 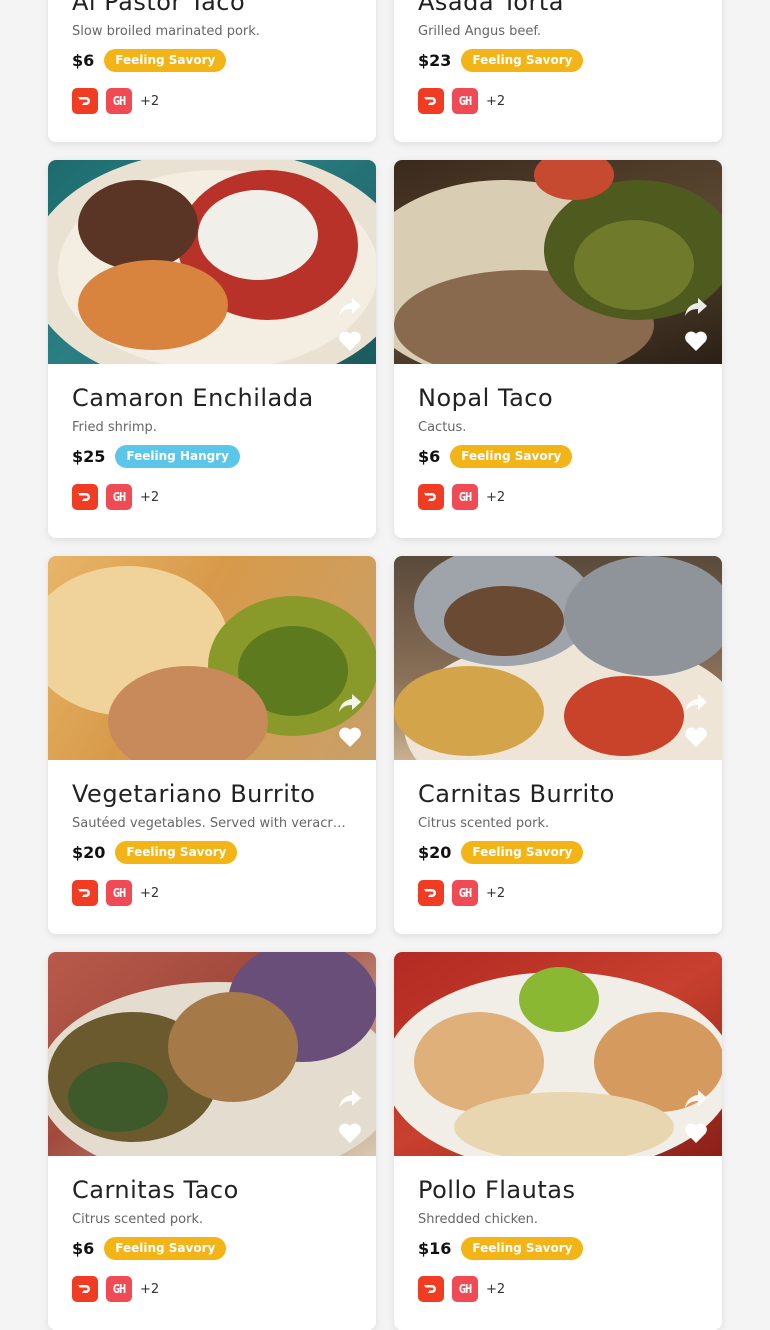 What do you see at coordinates (194, 794) in the screenshot?
I see `item-title: Vegetariano Burrito` at bounding box center [194, 794].